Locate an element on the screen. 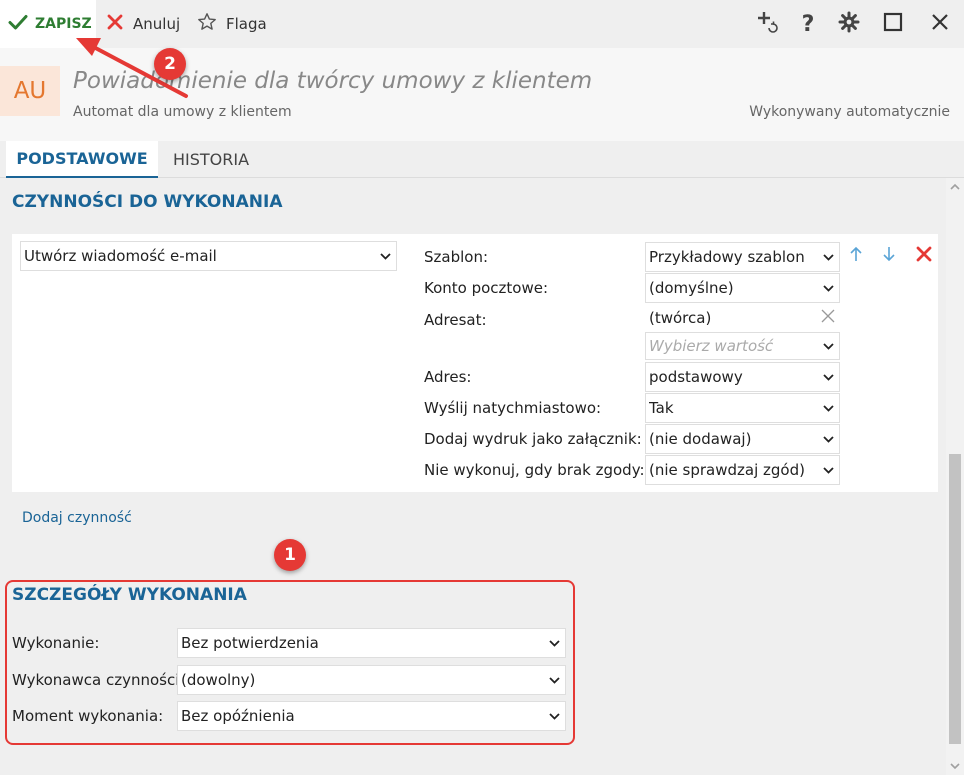  tab-history: HISTORIA is located at coordinates (211, 159).